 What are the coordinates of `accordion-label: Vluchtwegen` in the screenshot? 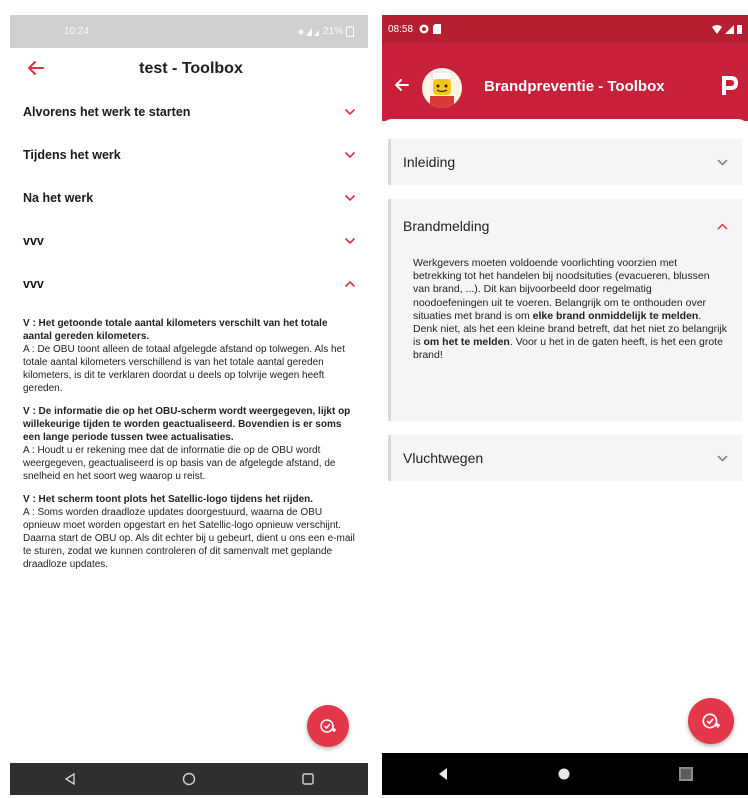 It's located at (443, 458).